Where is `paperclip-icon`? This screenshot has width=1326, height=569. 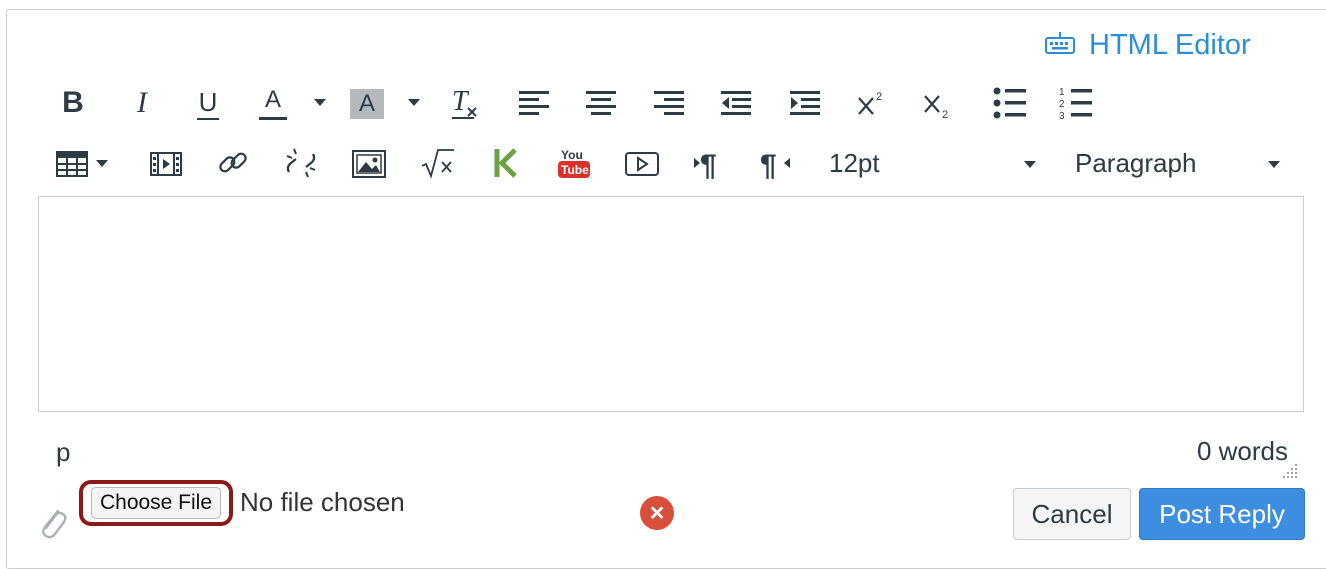
paperclip-icon is located at coordinates (53, 525).